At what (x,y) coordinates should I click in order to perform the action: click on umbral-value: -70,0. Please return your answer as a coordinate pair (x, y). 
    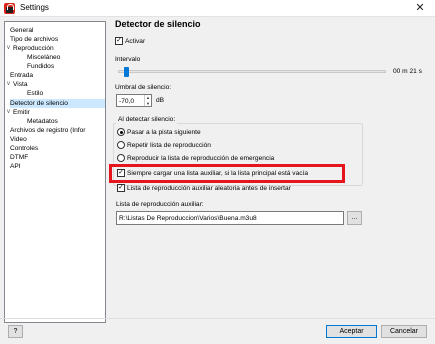
    Looking at the image, I should click on (127, 101).